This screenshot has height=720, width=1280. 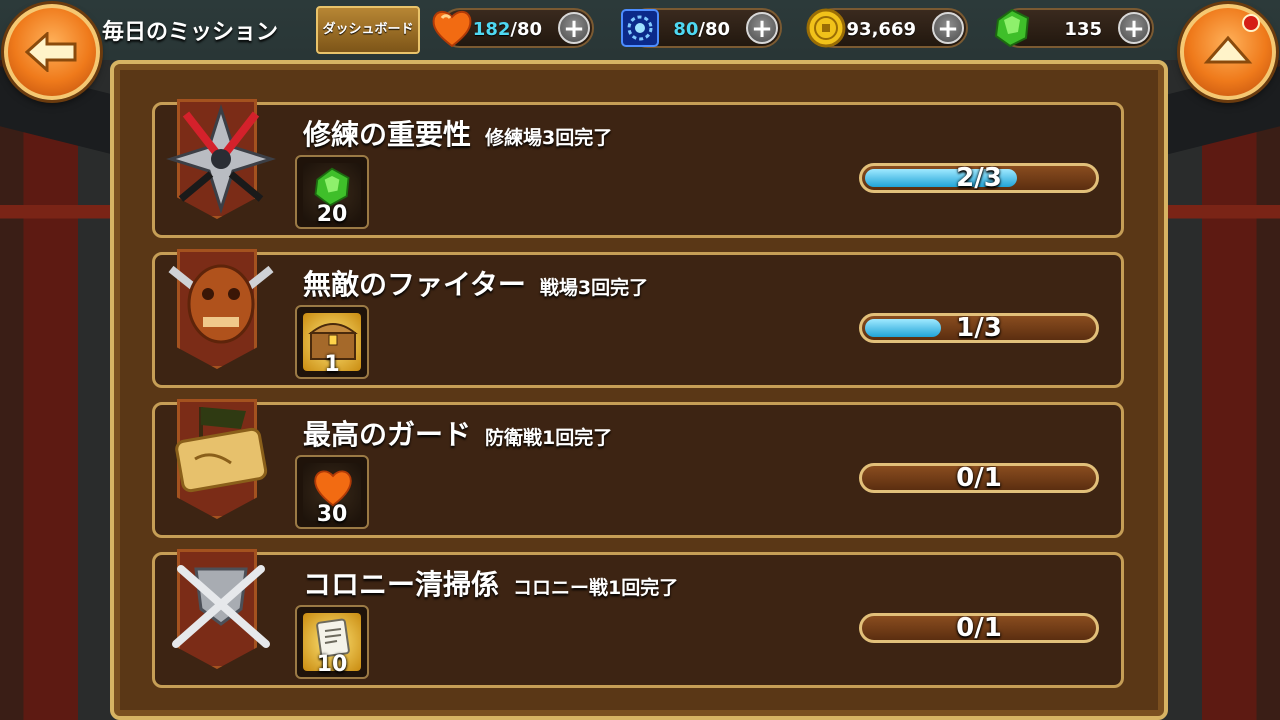 I want to click on mission-row: 最高のガード 防衛戦1回完了 30 0/1, so click(x=638, y=468).